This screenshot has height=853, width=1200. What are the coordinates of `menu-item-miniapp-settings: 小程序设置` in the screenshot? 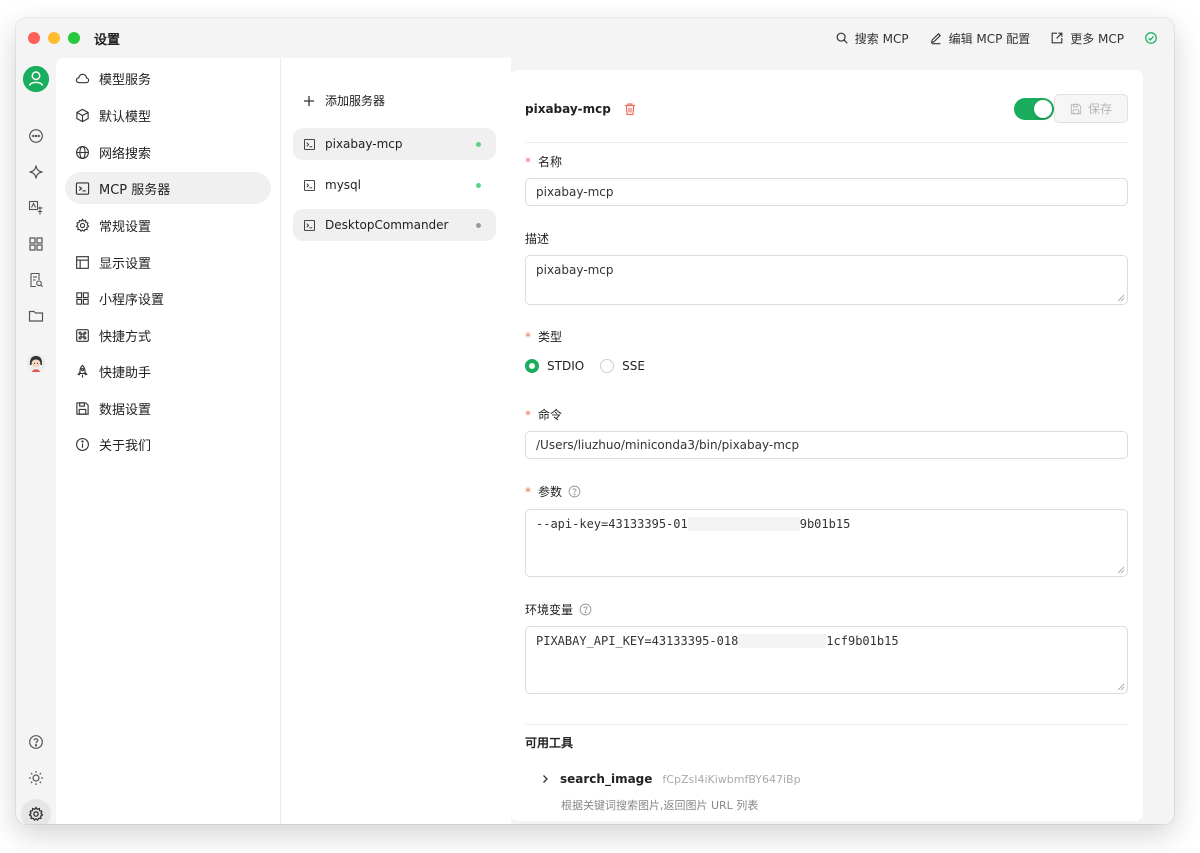 It's located at (168, 298).